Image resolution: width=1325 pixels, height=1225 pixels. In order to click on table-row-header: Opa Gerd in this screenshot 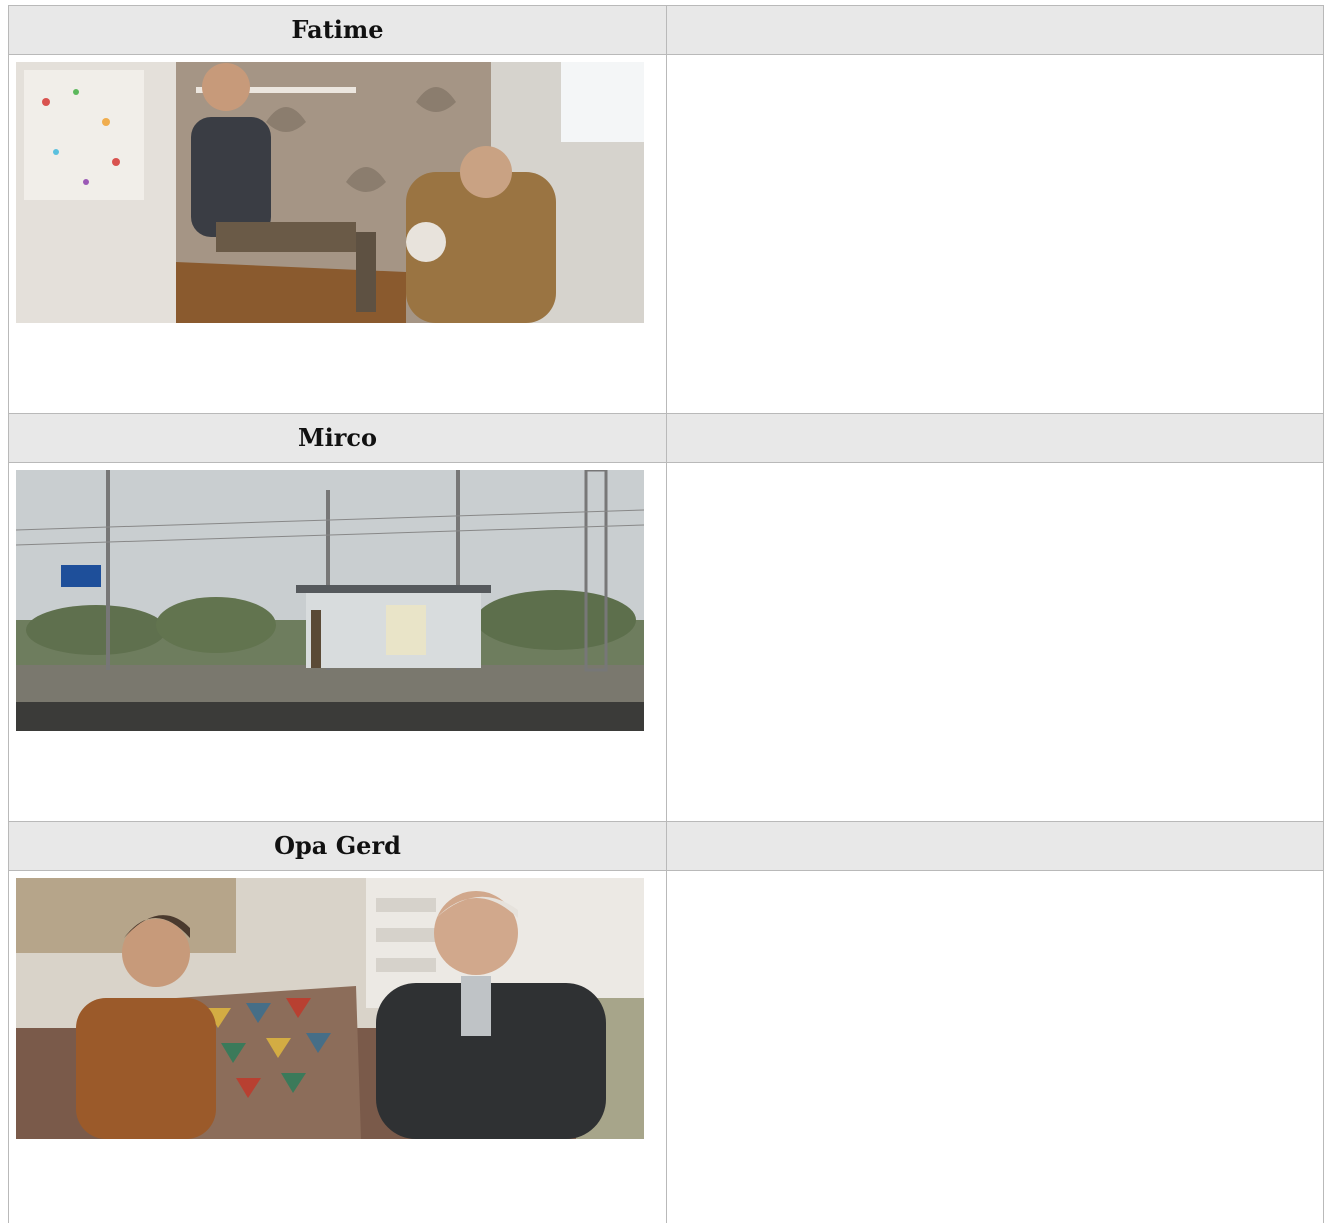, I will do `click(666, 846)`.